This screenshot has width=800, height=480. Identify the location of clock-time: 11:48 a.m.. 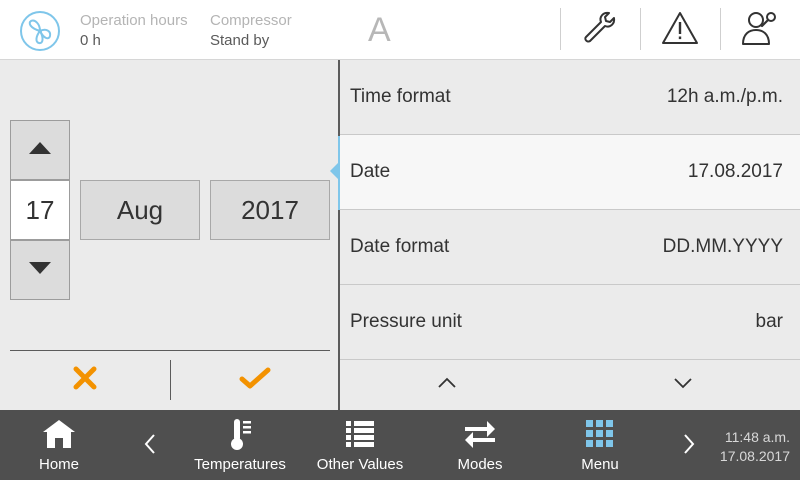
(757, 437).